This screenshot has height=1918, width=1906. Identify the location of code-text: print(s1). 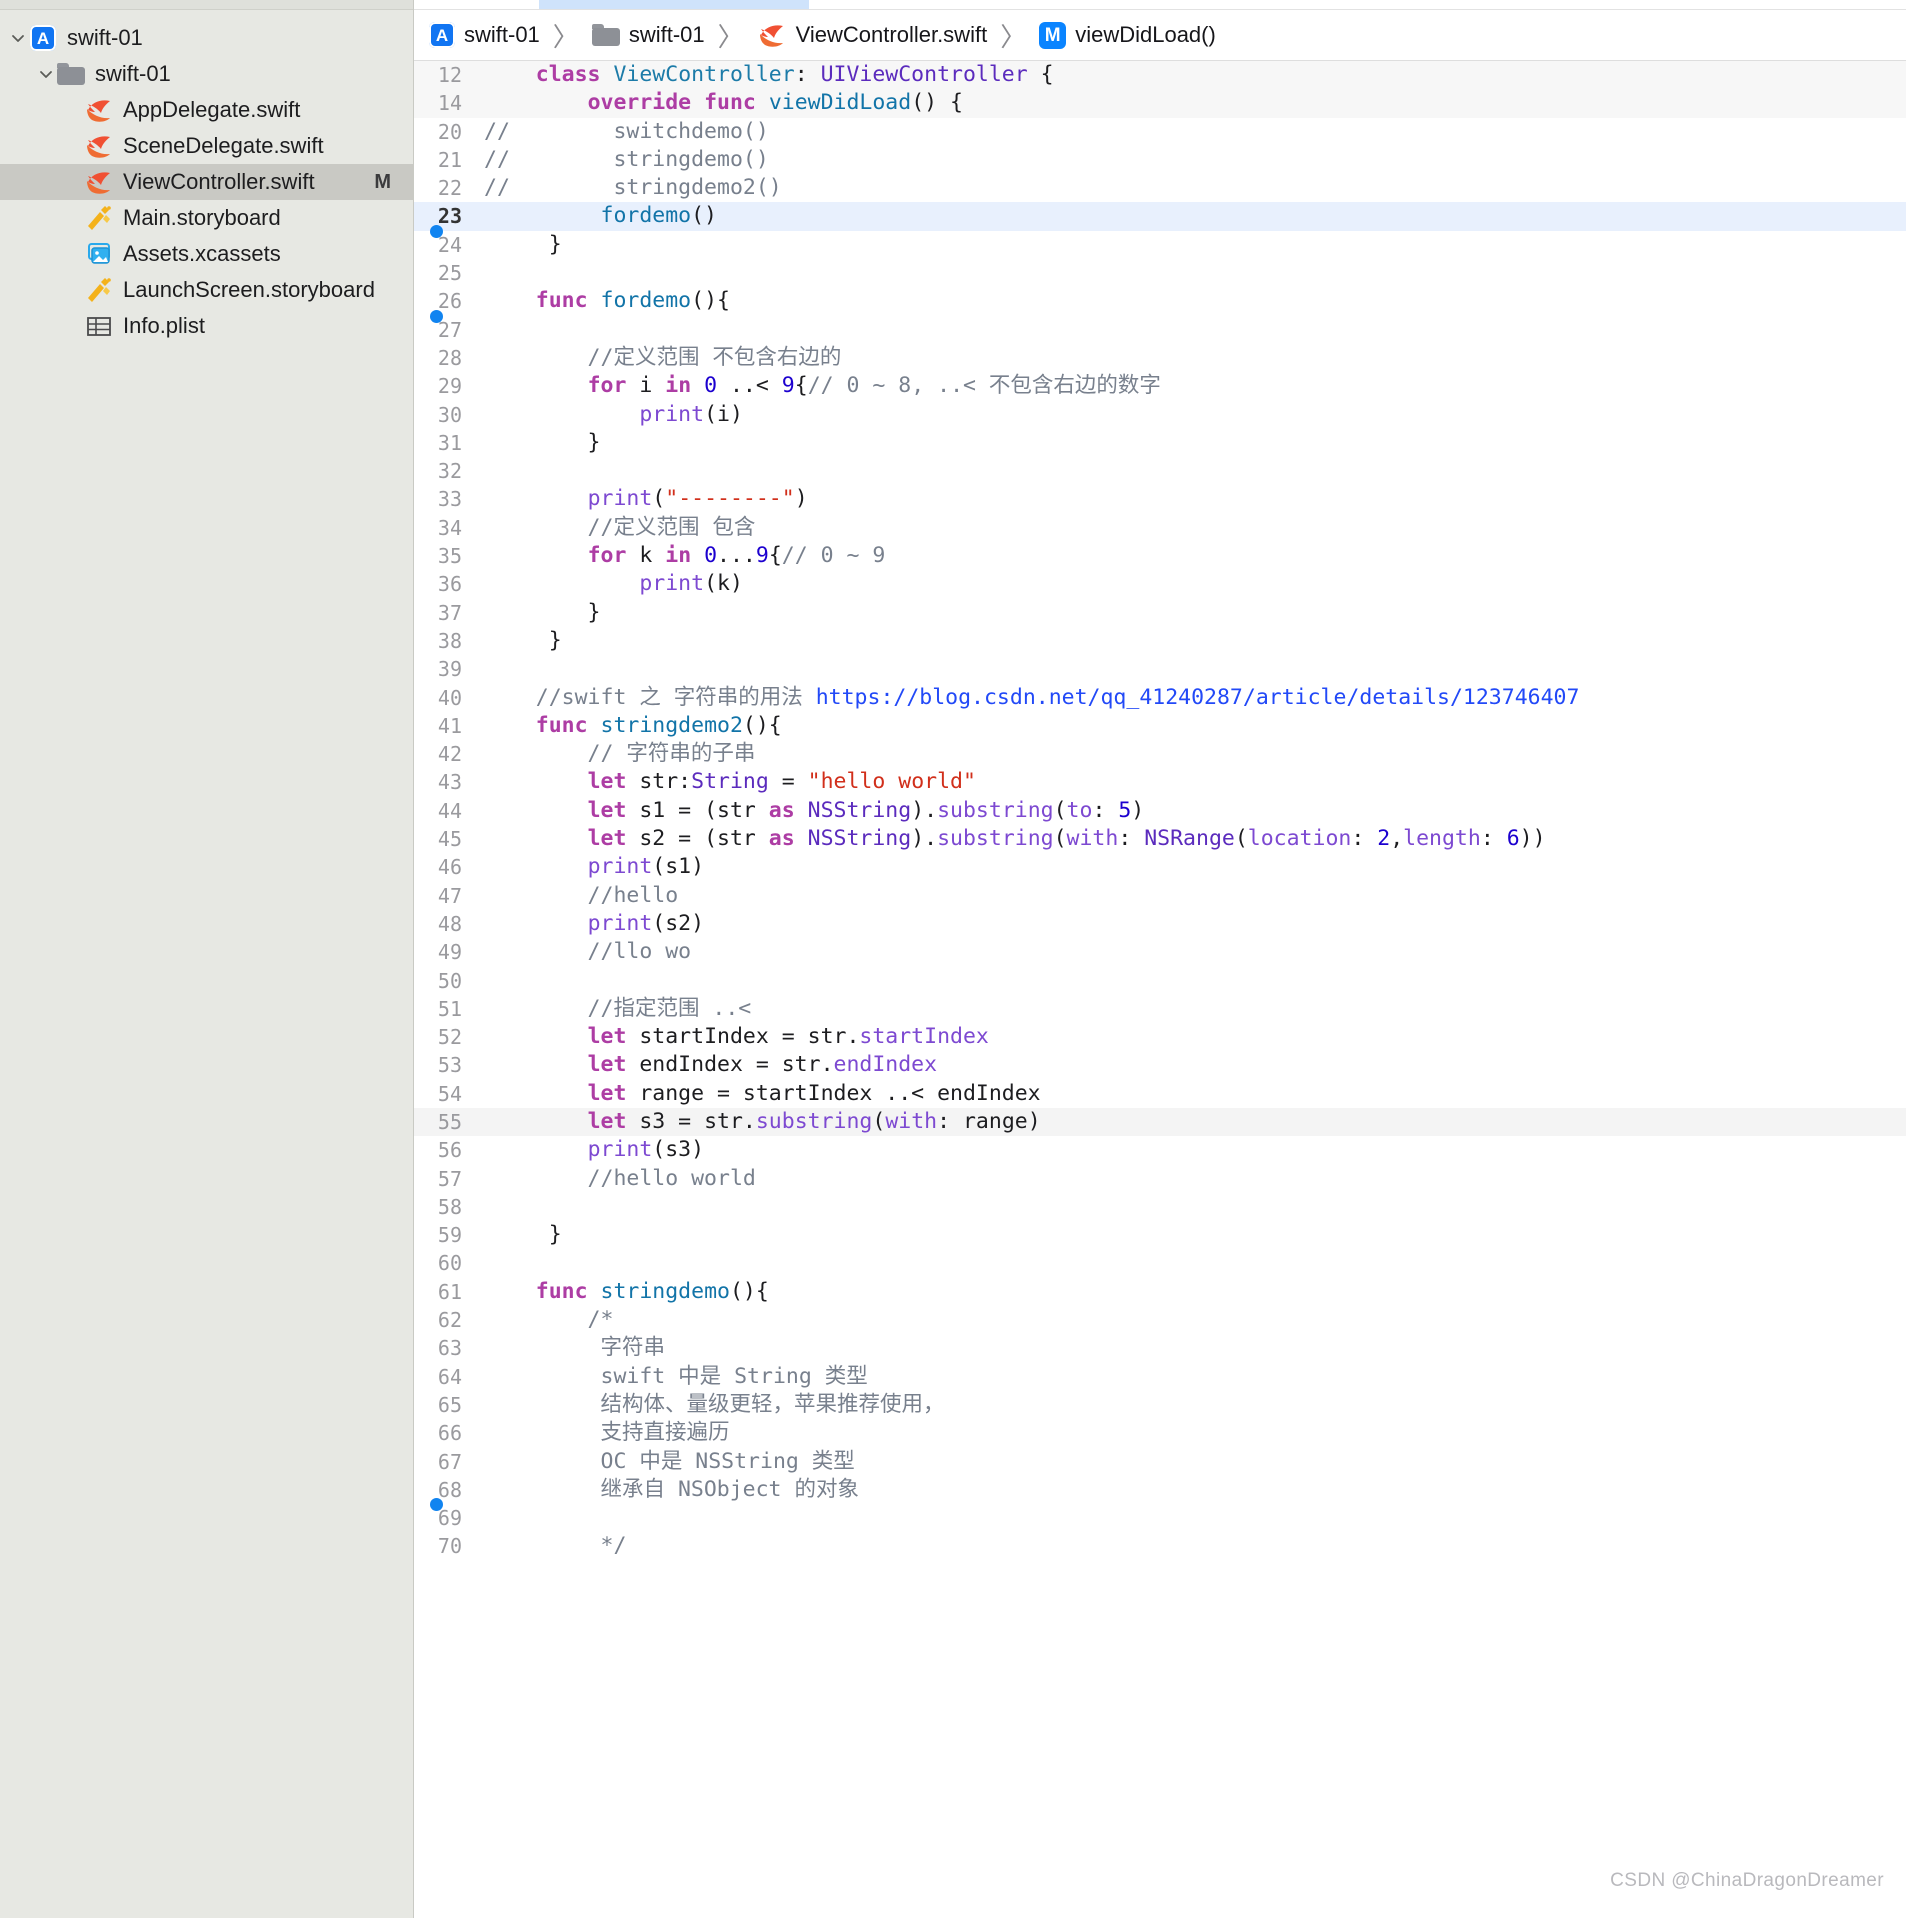
(1192, 867).